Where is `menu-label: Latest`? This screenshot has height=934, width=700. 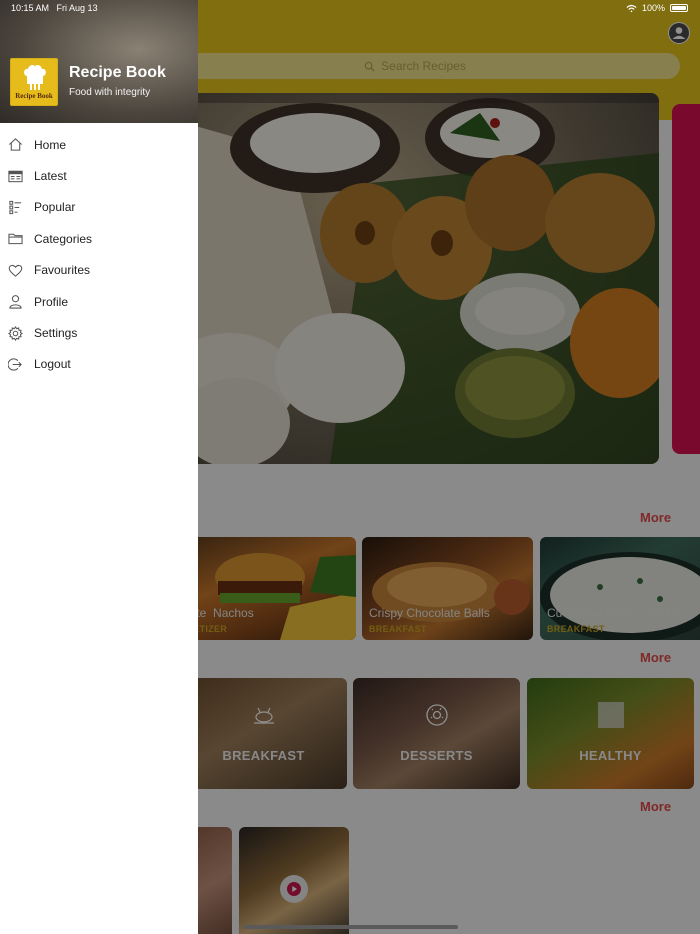 menu-label: Latest is located at coordinates (50, 176).